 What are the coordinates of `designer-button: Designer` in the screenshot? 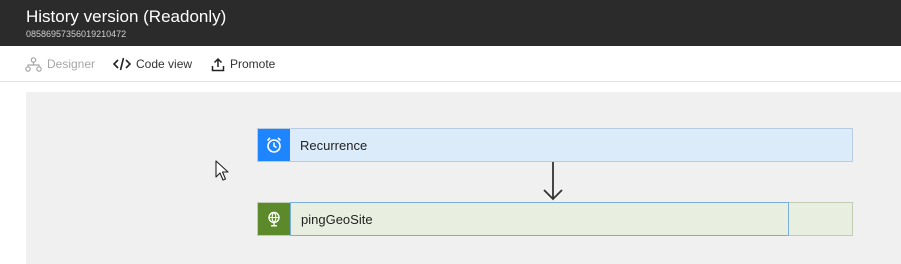 It's located at (60, 64).